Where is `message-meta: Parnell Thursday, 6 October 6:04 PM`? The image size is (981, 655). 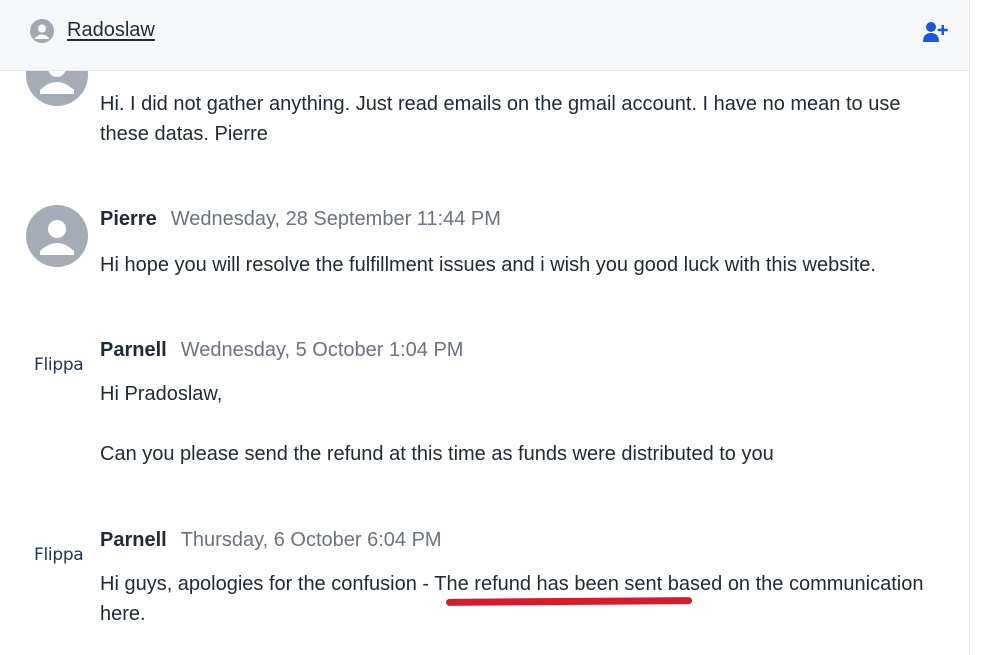 message-meta: Parnell Thursday, 6 October 6:04 PM is located at coordinates (271, 540).